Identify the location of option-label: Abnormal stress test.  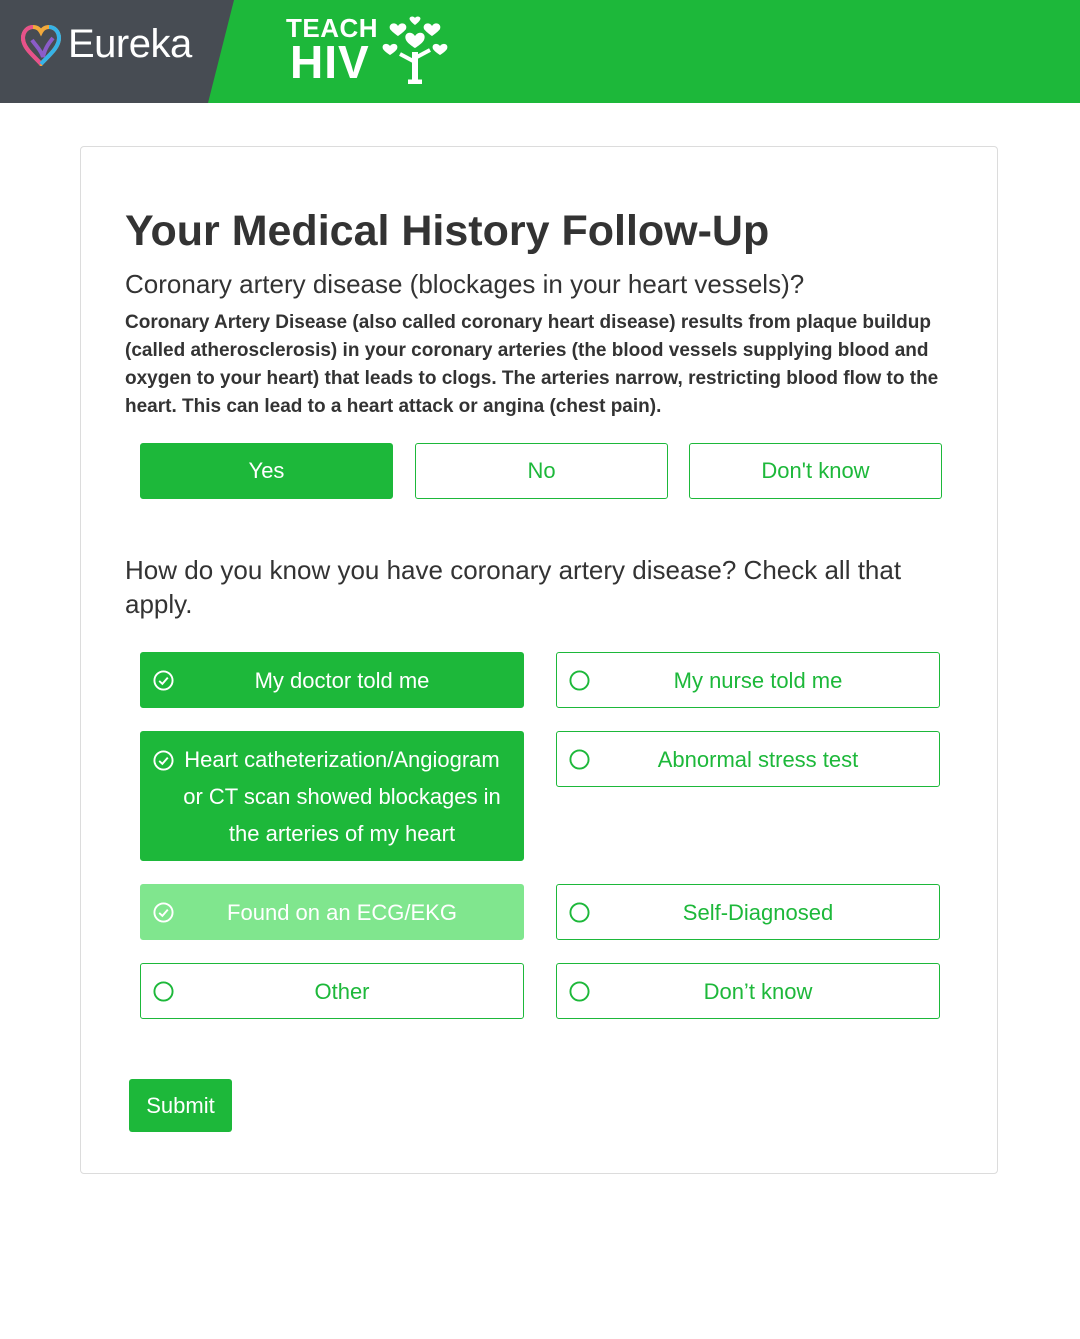
(758, 759).